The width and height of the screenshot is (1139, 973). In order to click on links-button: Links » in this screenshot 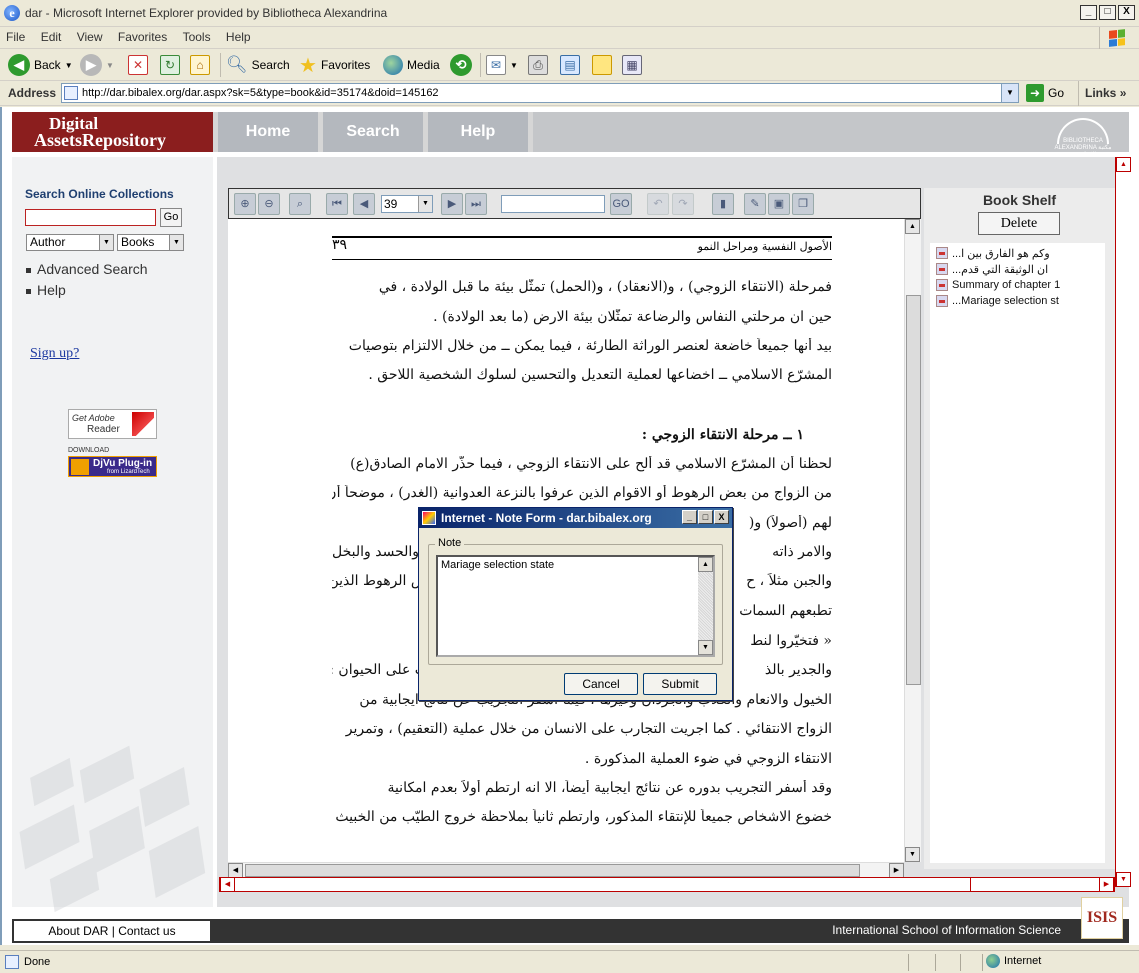, I will do `click(1108, 93)`.